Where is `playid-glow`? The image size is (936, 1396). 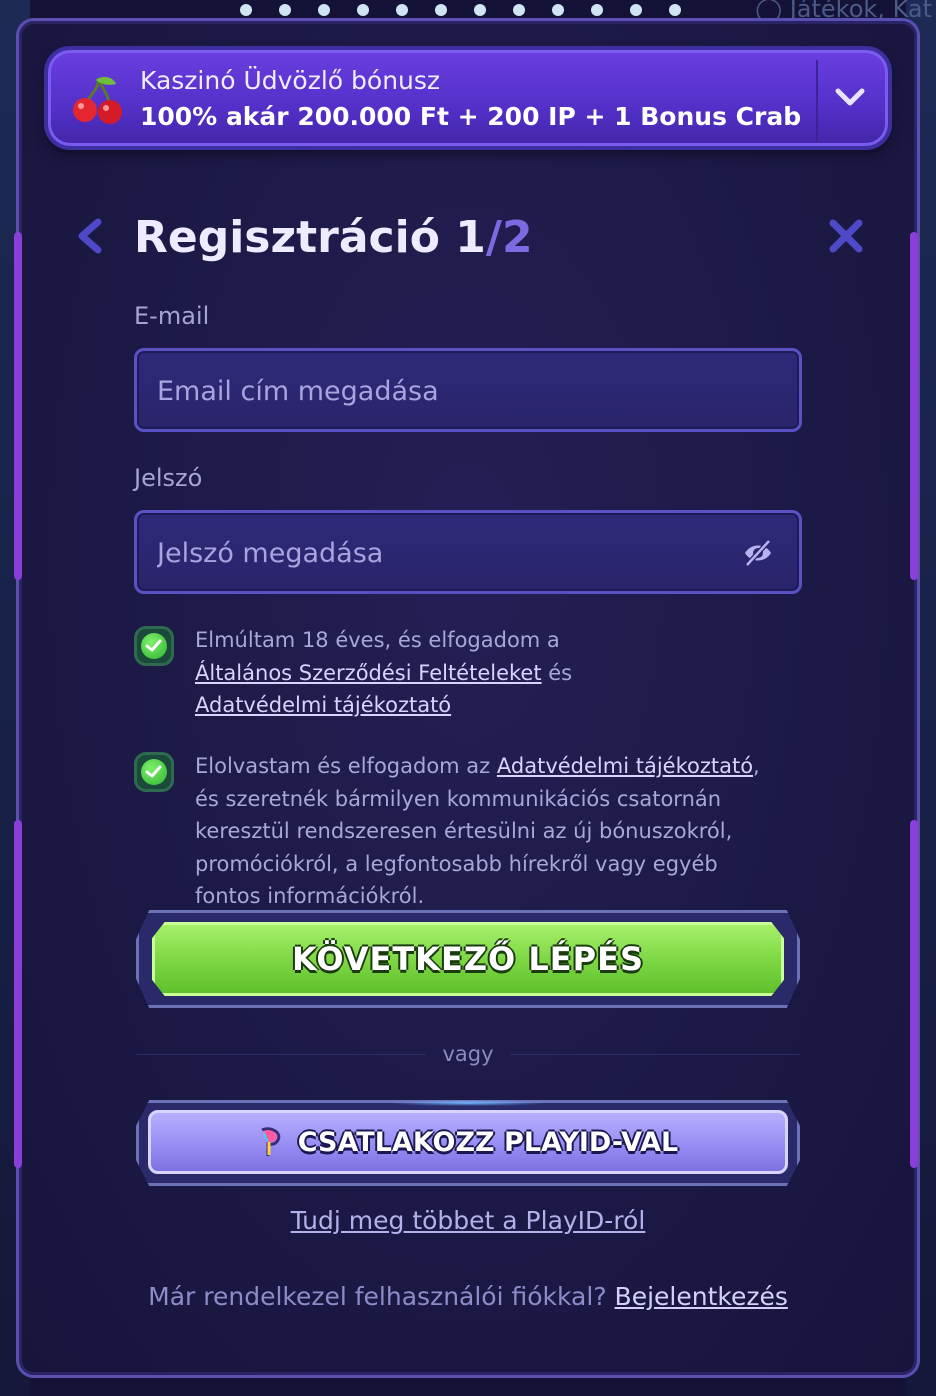 playid-glow is located at coordinates (468, 1103).